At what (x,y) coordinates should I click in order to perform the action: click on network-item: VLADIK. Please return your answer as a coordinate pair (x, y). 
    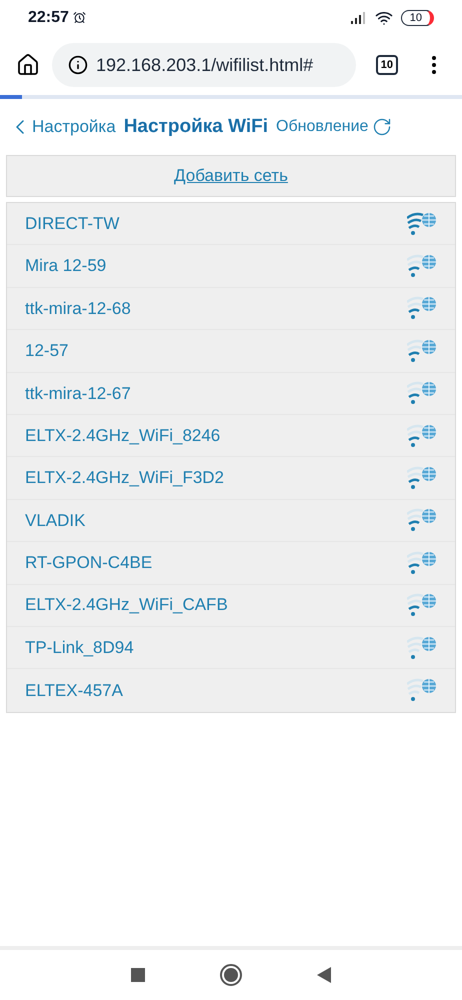
    Looking at the image, I should click on (231, 521).